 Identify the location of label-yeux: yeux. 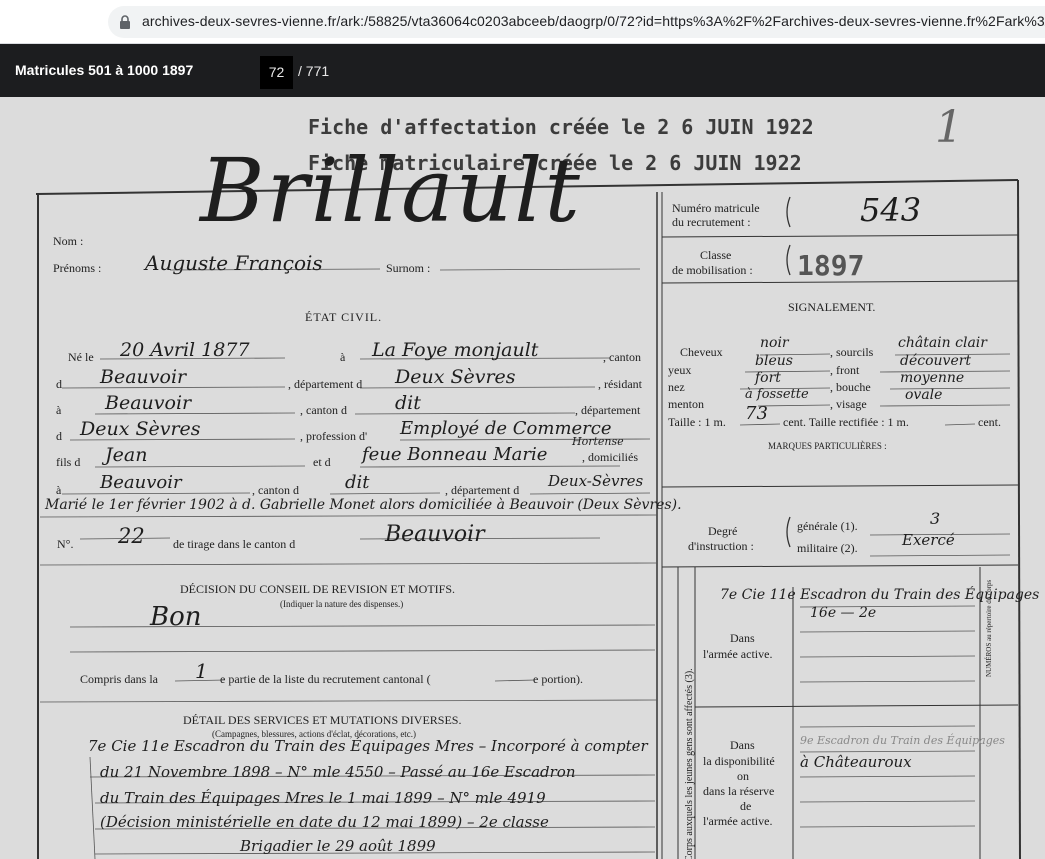
(680, 370).